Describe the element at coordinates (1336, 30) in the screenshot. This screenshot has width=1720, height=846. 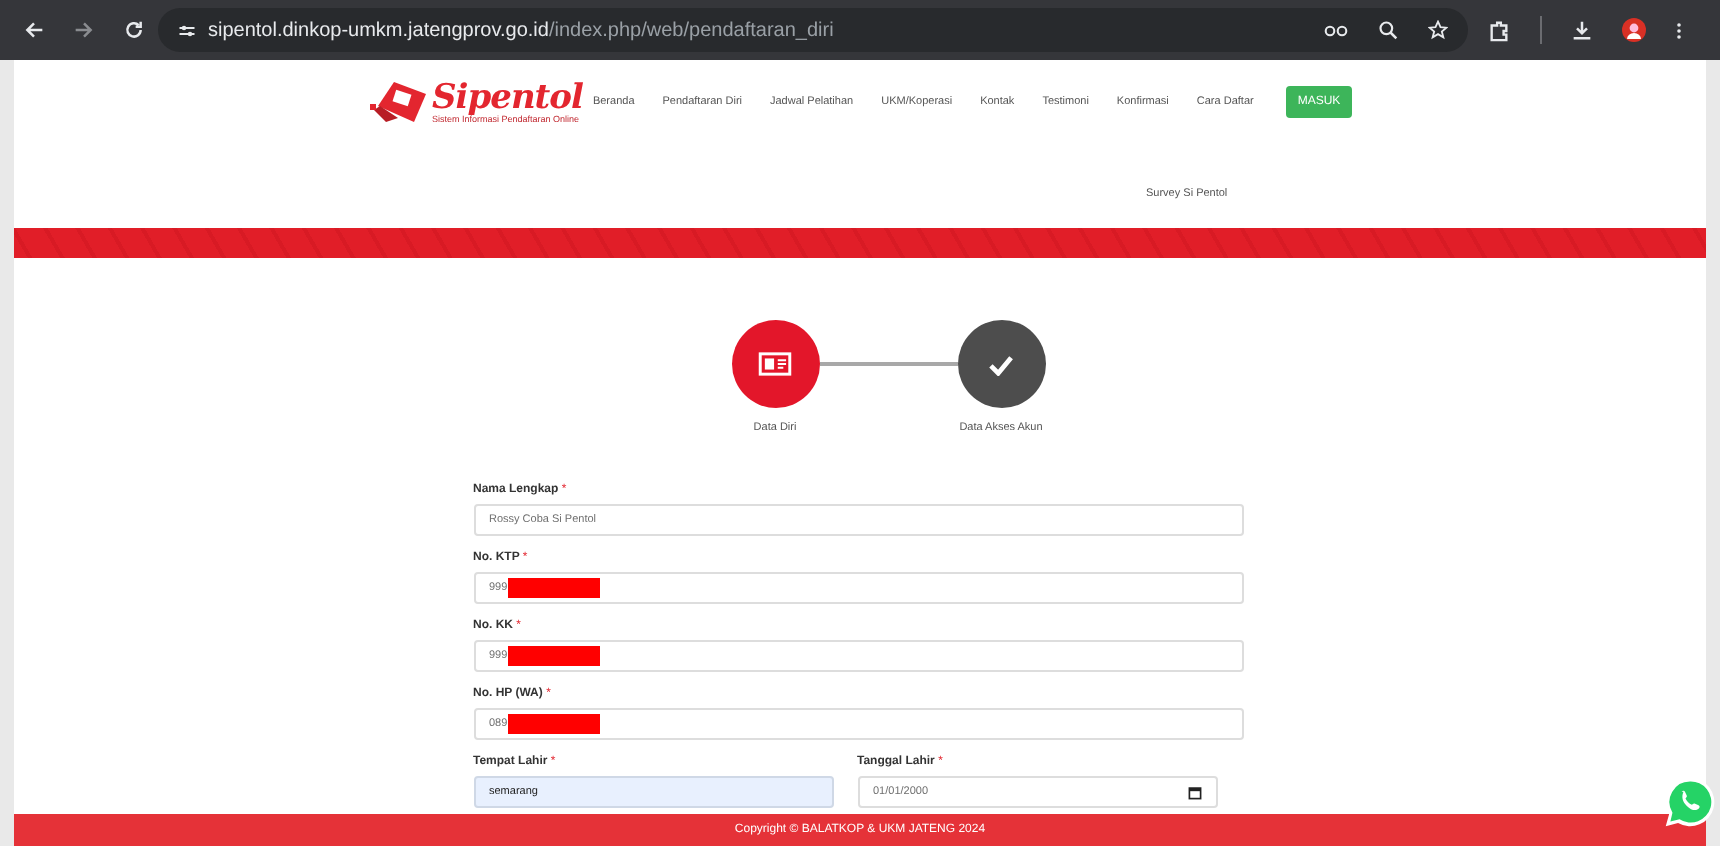
I see `key-icon` at that location.